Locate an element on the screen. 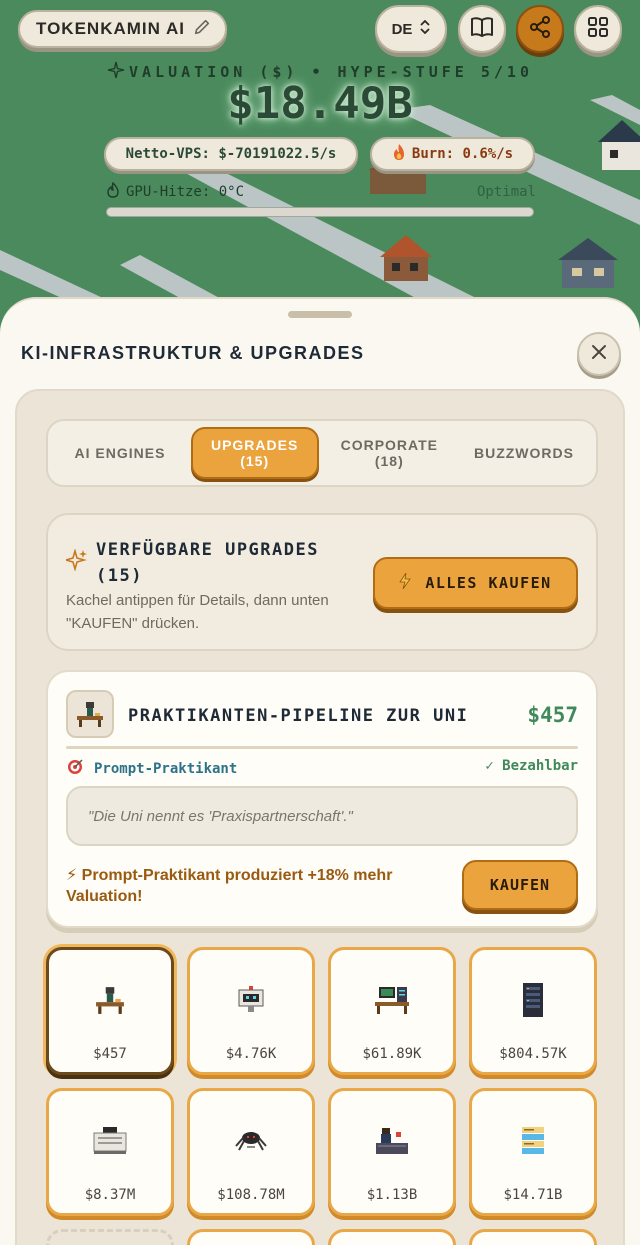  tab-count: (15) is located at coordinates (255, 461).